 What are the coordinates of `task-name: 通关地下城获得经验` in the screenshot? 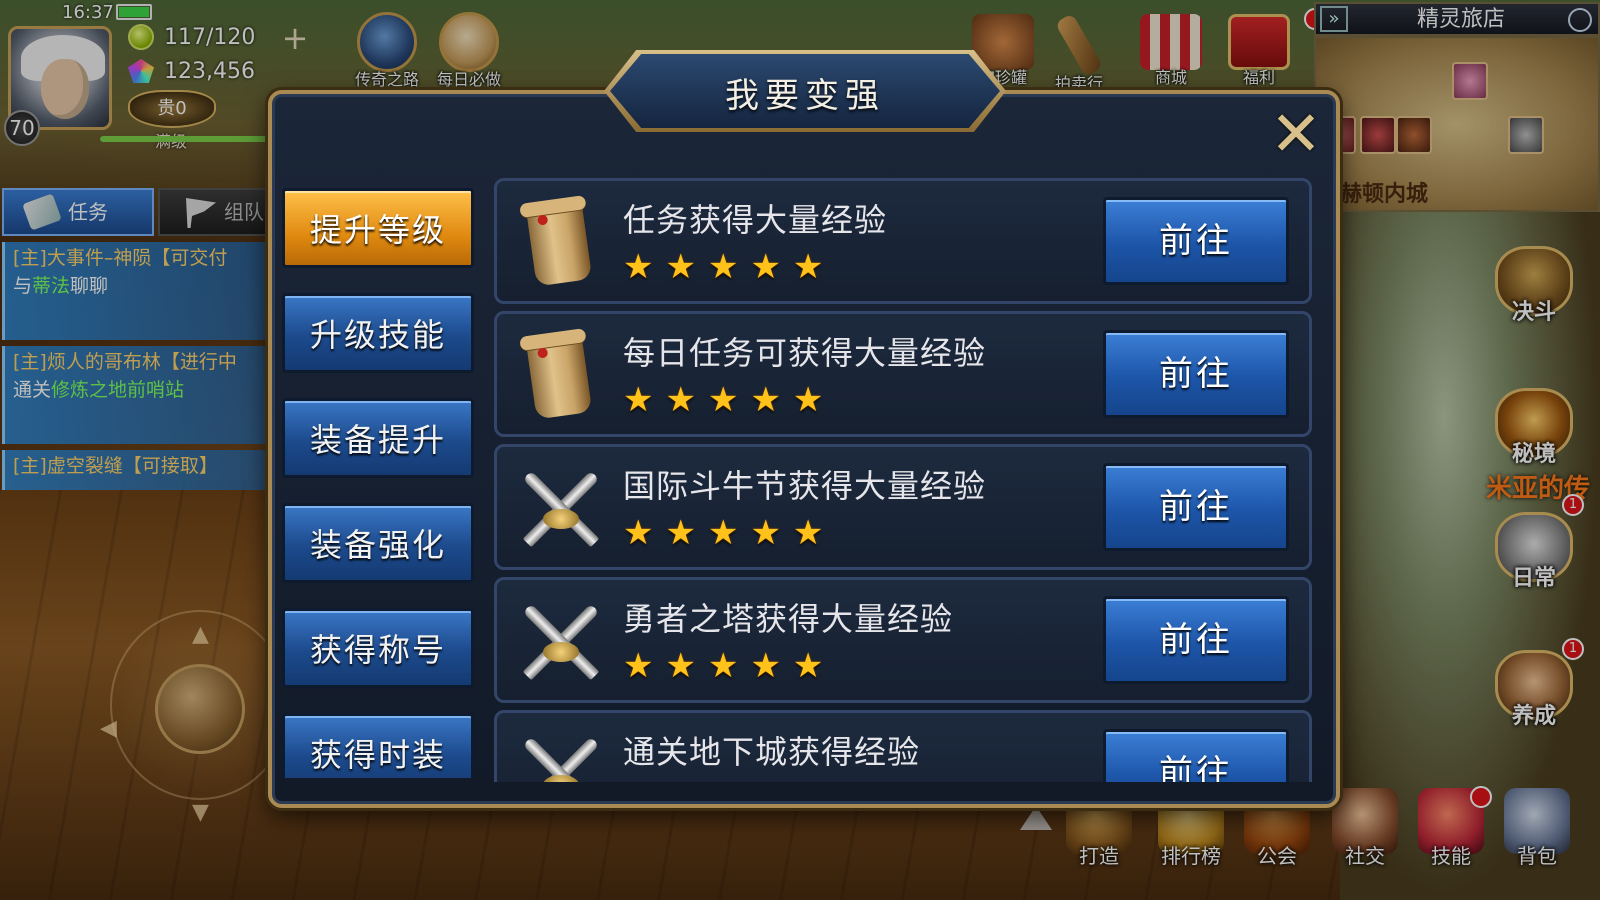 It's located at (772, 752).